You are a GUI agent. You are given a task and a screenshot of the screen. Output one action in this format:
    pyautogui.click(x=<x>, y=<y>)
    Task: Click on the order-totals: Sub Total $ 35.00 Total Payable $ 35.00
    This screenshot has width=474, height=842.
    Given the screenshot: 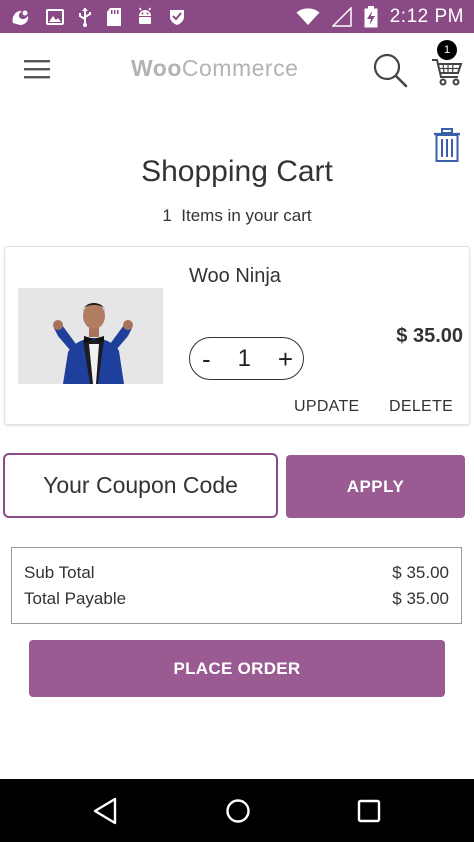 What is the action you would take?
    pyautogui.click(x=236, y=585)
    